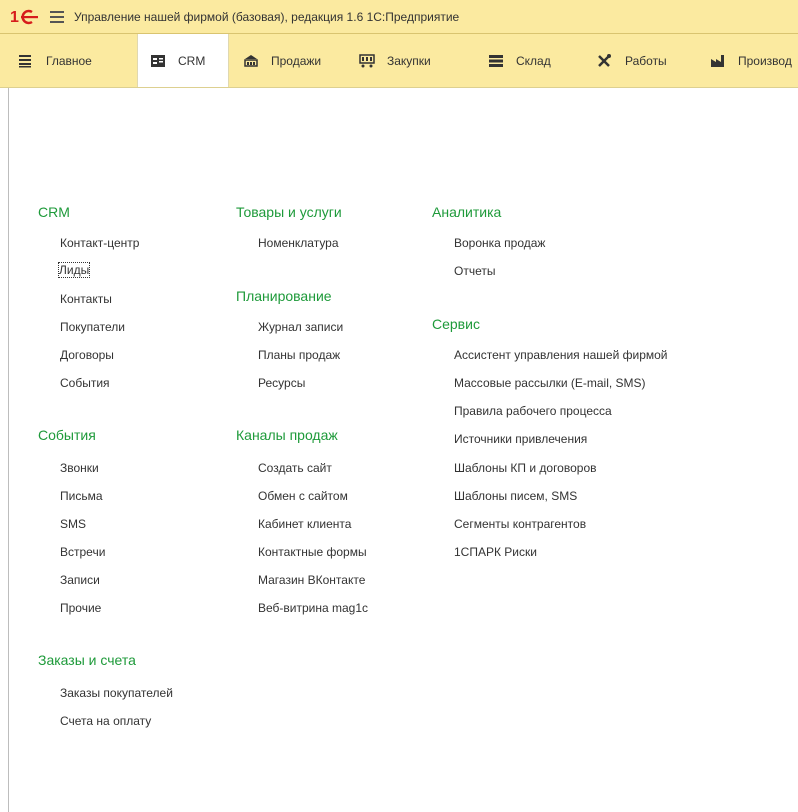 The height and width of the screenshot is (812, 798). I want to click on tools-icon, so click(605, 60).